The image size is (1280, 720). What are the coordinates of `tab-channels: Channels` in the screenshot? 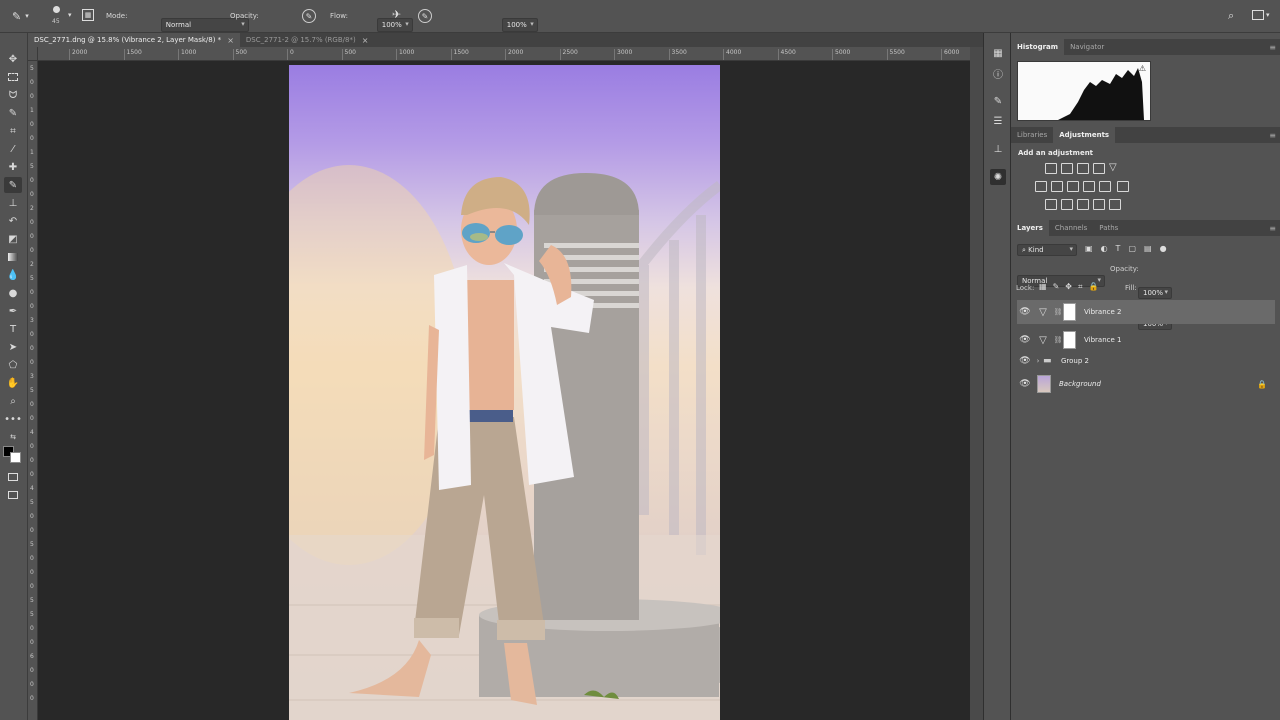 It's located at (1071, 228).